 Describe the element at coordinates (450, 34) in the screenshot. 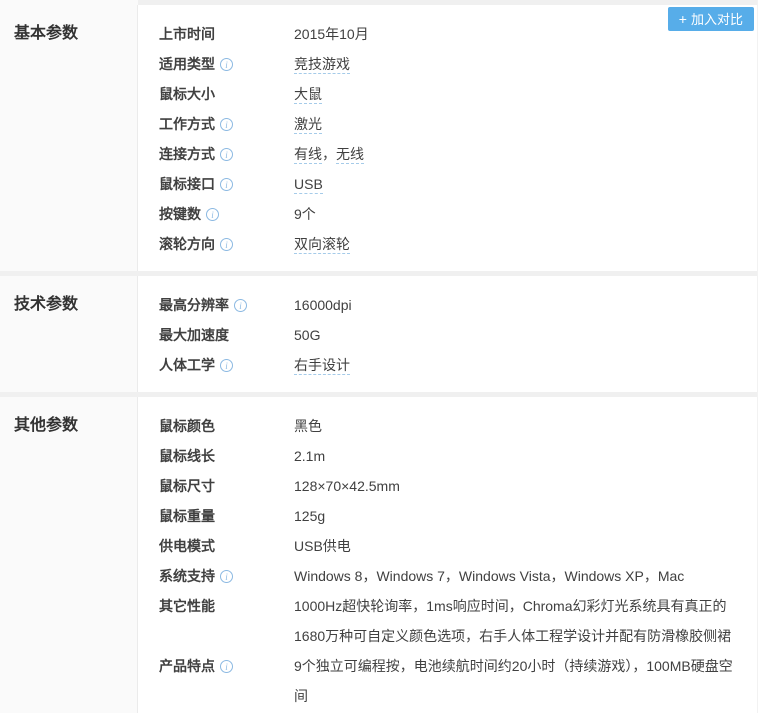

I see `spec-row: 上市时间 2015年10月` at that location.